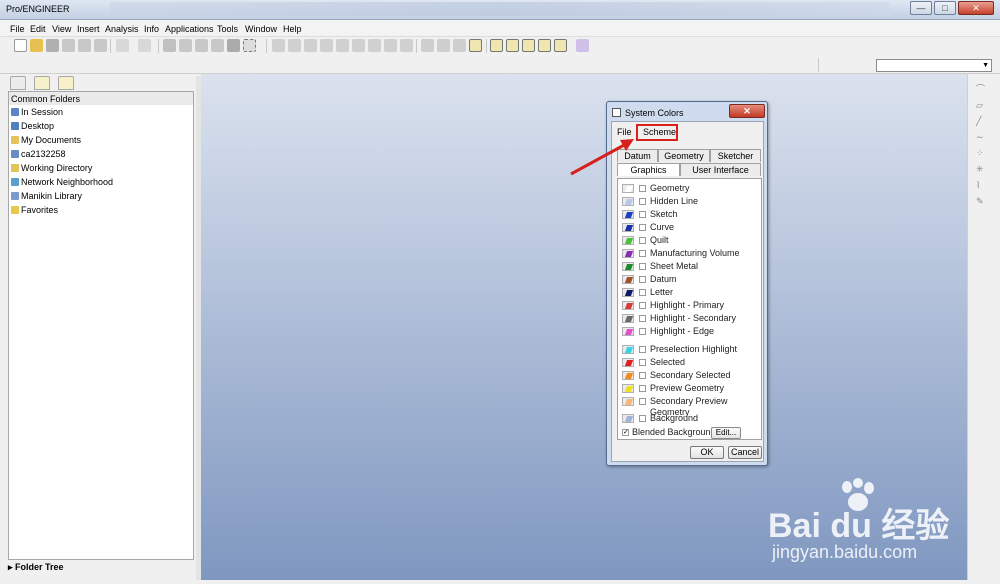  Describe the element at coordinates (528, 45) in the screenshot. I see `datum-points-icon` at that location.